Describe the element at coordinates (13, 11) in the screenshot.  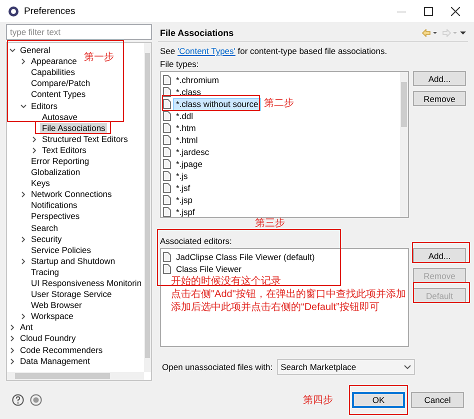
I see `app-icon` at that location.